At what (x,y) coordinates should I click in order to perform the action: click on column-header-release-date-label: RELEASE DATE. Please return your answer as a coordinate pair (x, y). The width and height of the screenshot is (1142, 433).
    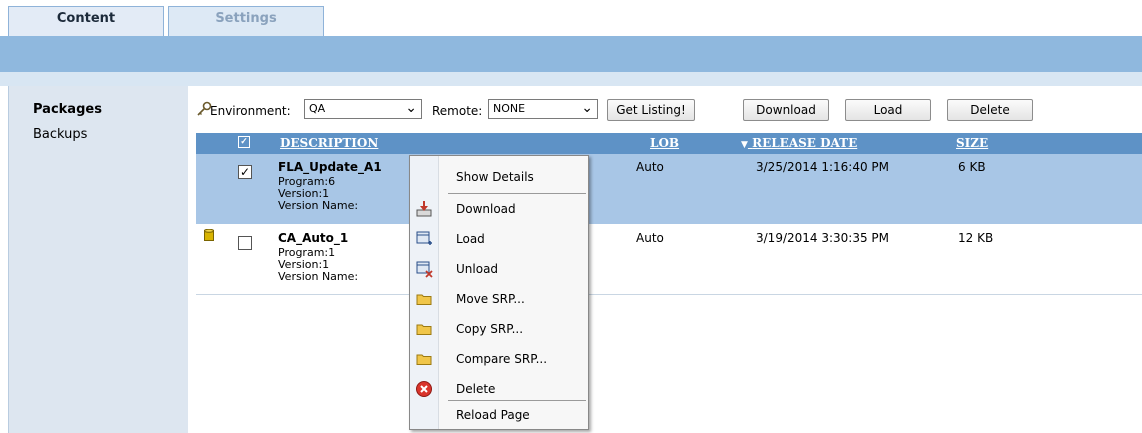
    Looking at the image, I should click on (805, 143).